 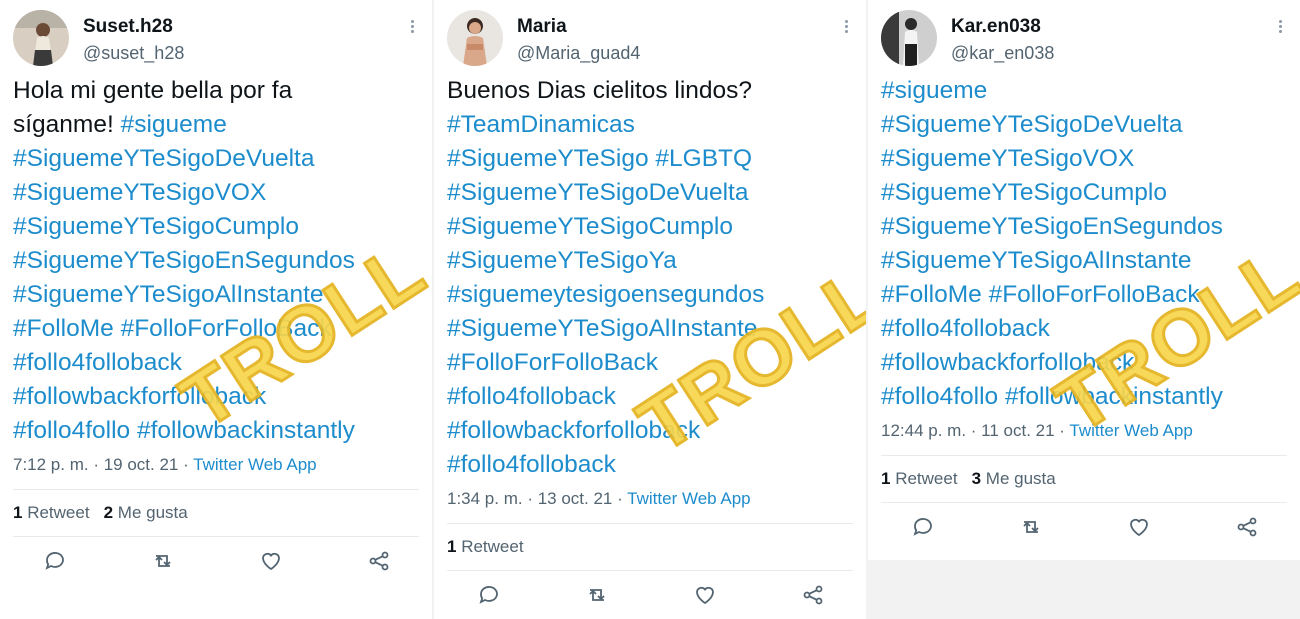 I want to click on tweet-stats: 1 Retweet 2 Me gusta, so click(x=100, y=513).